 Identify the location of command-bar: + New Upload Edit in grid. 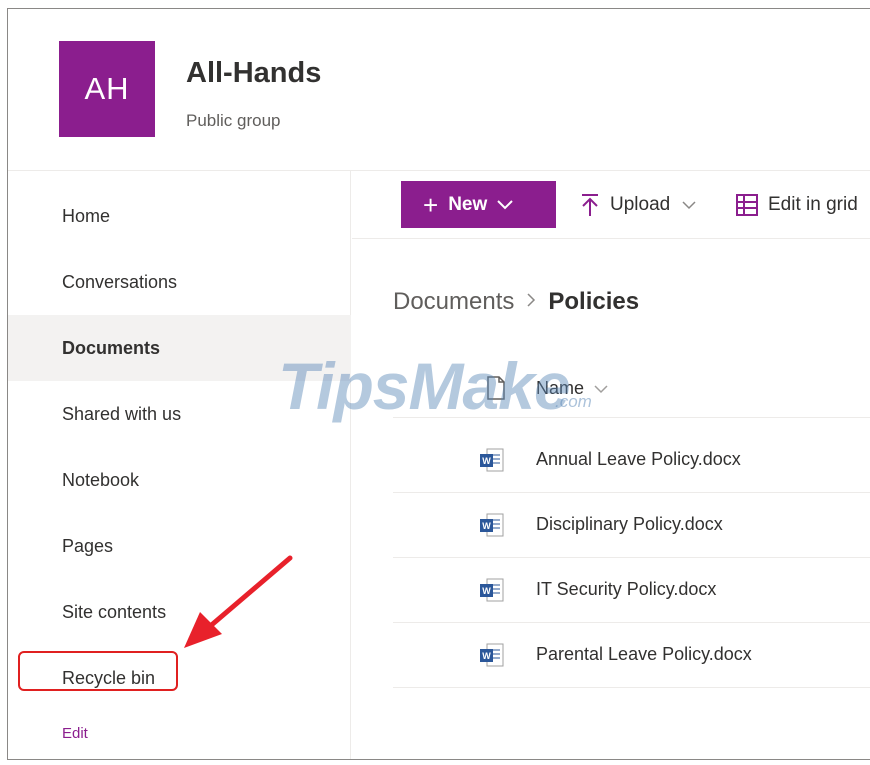
(611, 205).